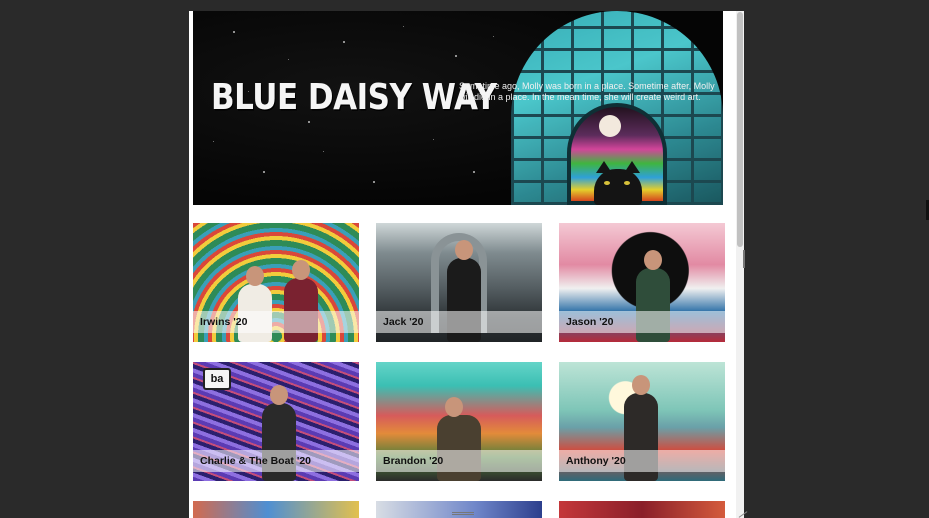  I want to click on black-cat-illustration, so click(618, 183).